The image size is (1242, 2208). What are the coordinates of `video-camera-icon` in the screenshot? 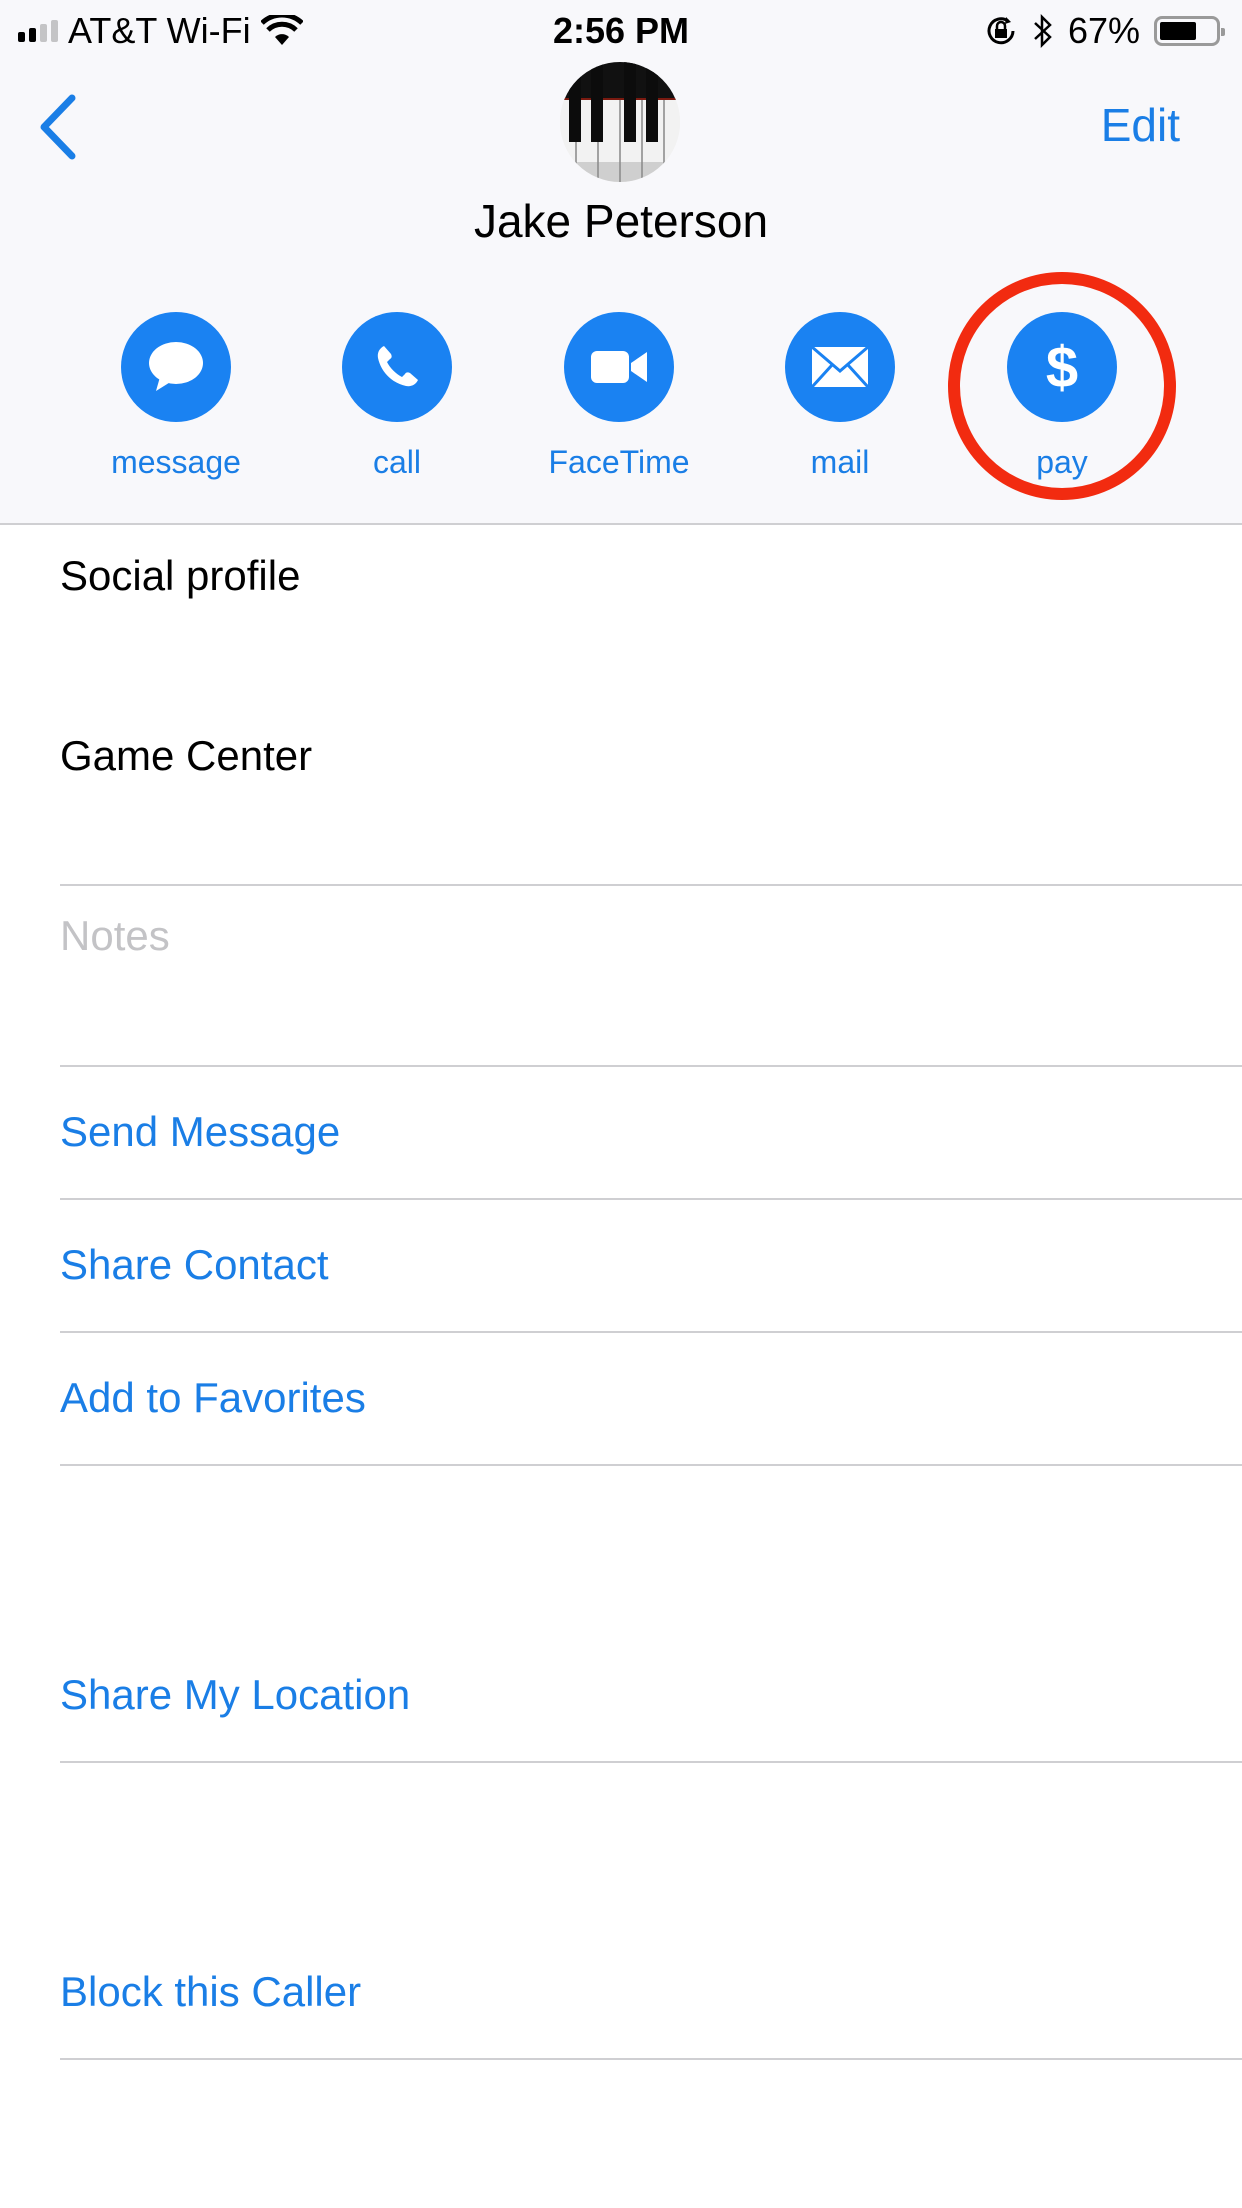 It's located at (619, 367).